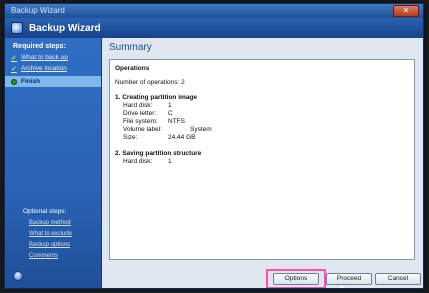  I want to click on step-label: Archive location, so click(44, 68).